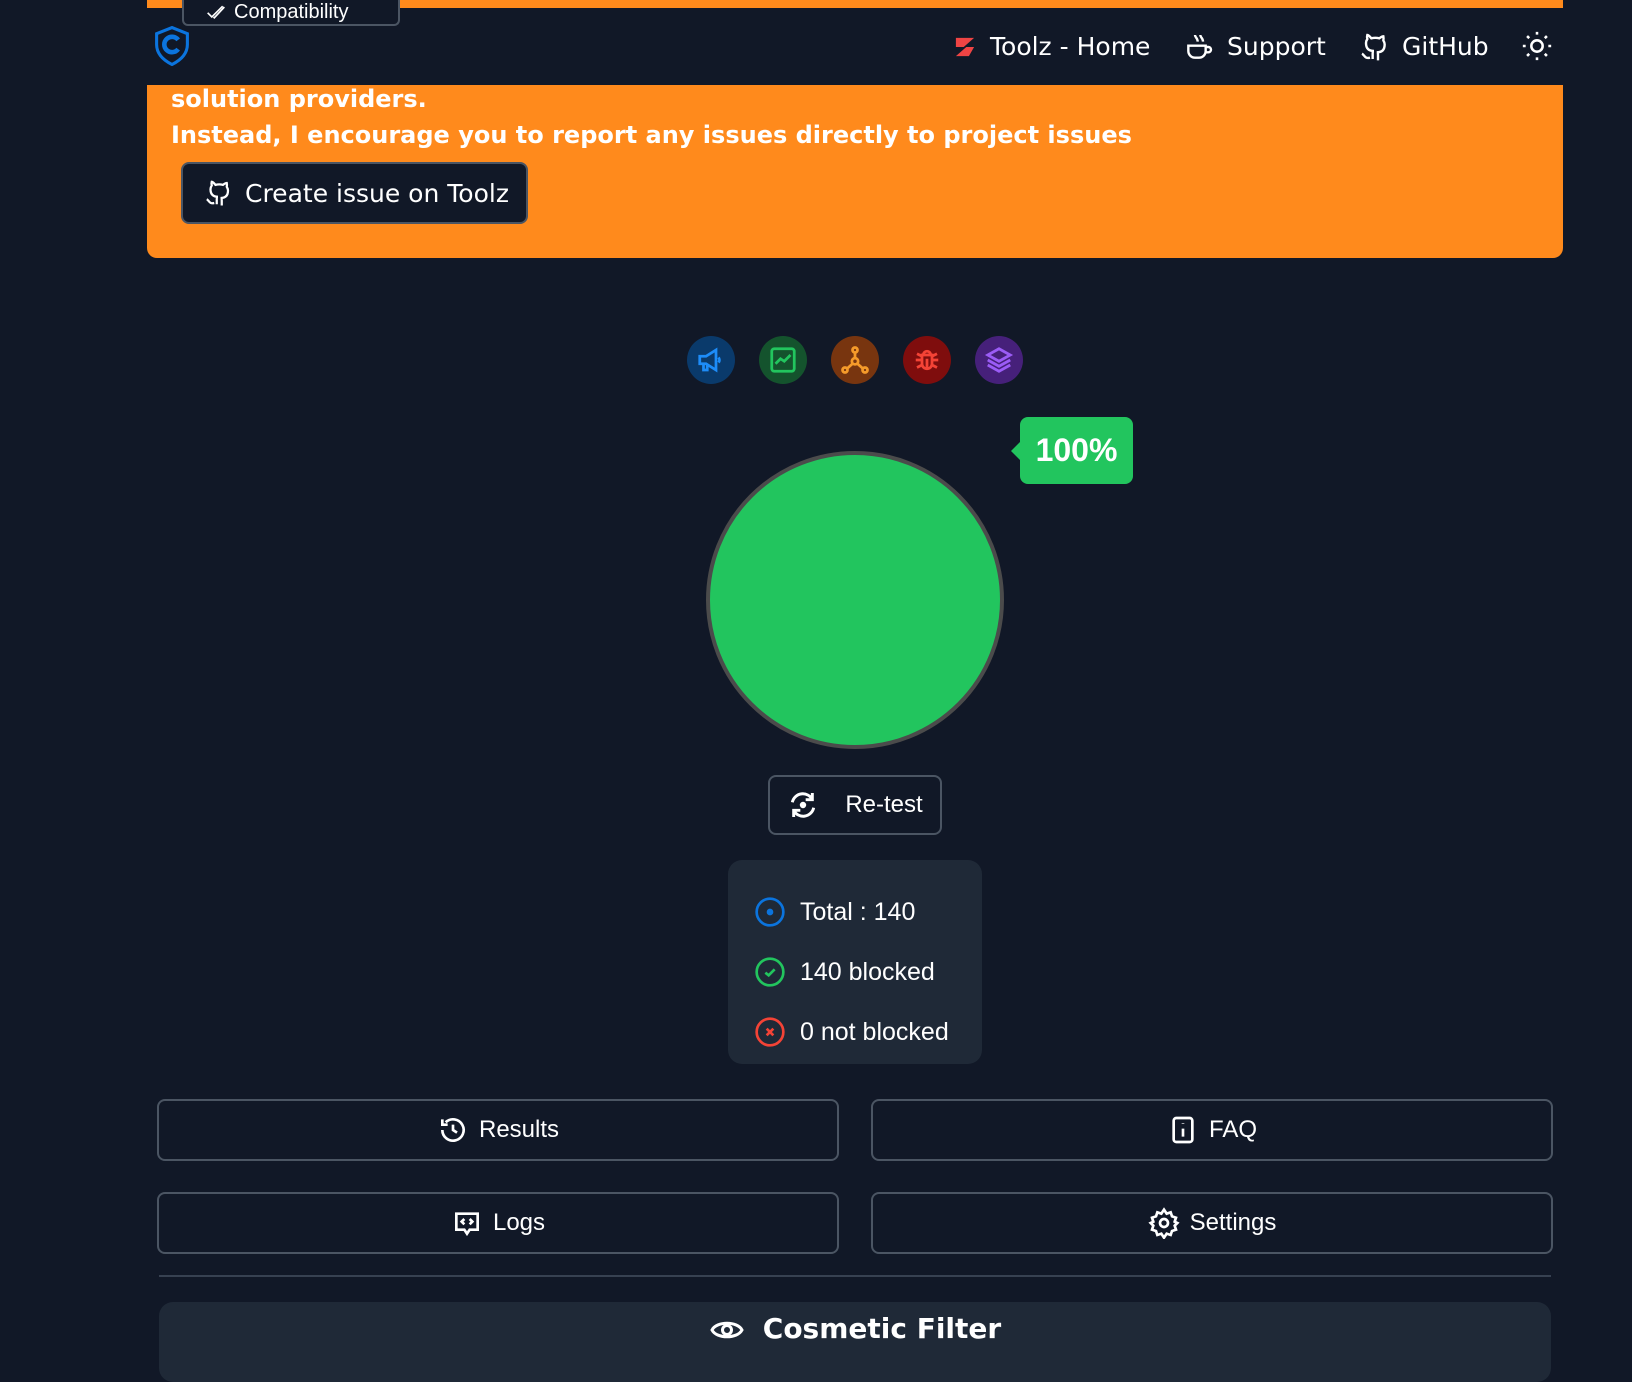 This screenshot has width=1632, height=1382. Describe the element at coordinates (855, 805) in the screenshot. I see `retest-button: Re-test` at that location.